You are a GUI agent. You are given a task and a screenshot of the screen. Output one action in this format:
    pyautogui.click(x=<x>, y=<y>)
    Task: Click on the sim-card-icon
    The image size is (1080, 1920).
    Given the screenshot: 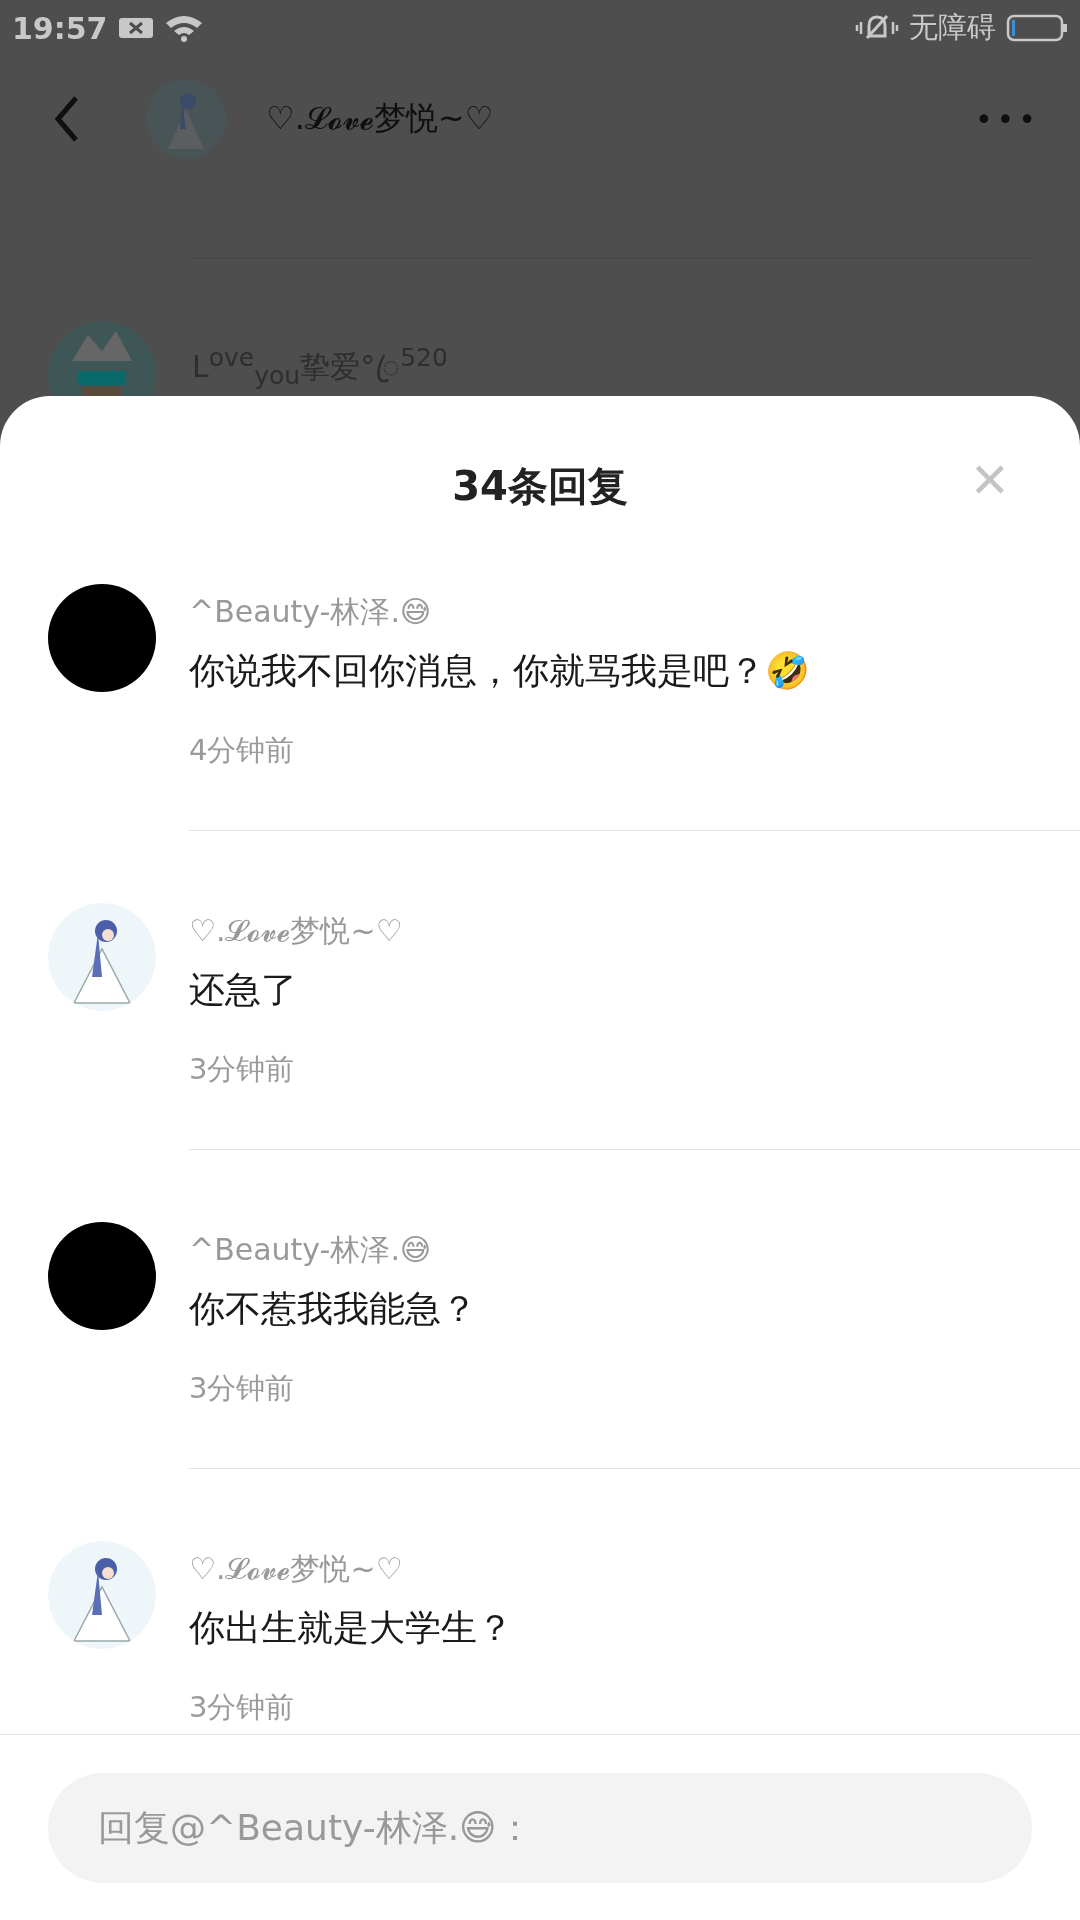 What is the action you would take?
    pyautogui.click(x=135, y=28)
    